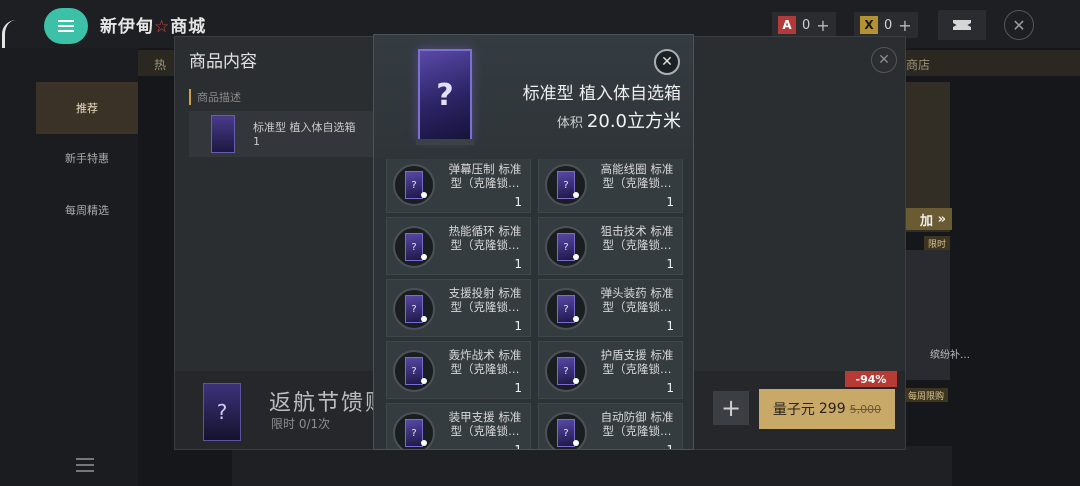 Image resolution: width=1080 pixels, height=486 pixels. I want to click on currency-x-icon: X, so click(869, 25).